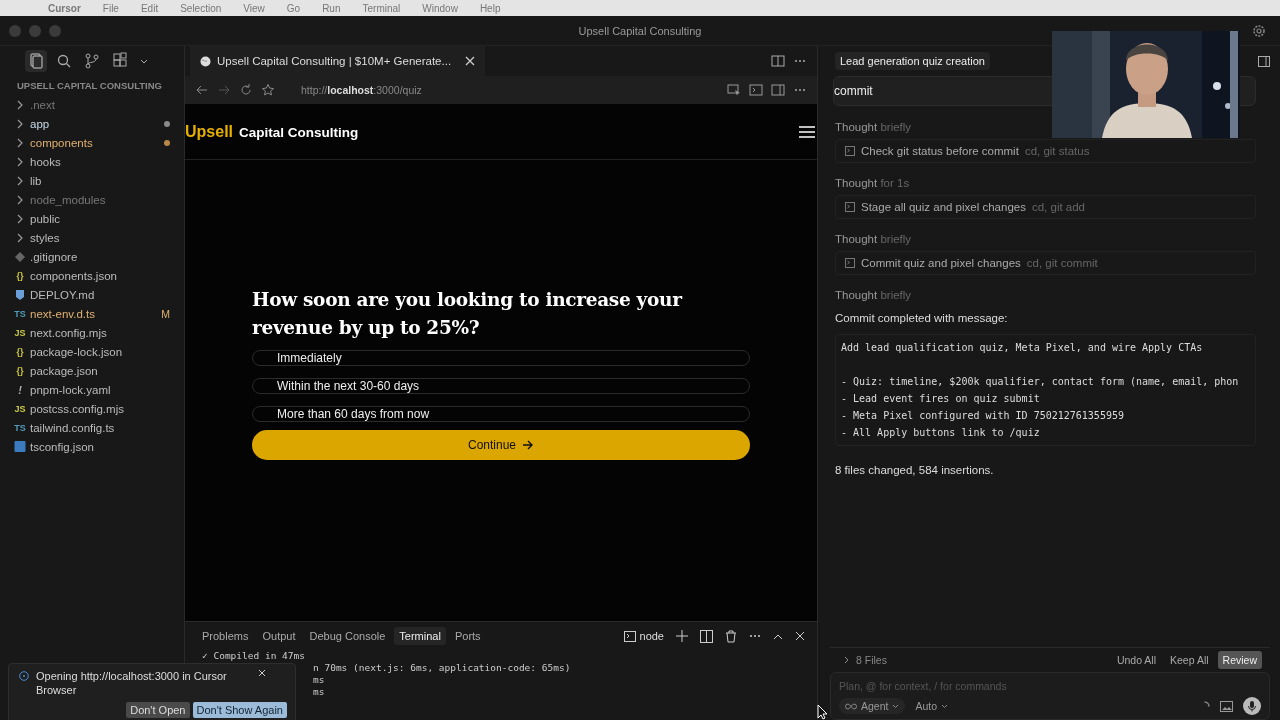 This screenshot has width=1280, height=720. What do you see at coordinates (467, 636) in the screenshot?
I see `panel-tab: Ports` at bounding box center [467, 636].